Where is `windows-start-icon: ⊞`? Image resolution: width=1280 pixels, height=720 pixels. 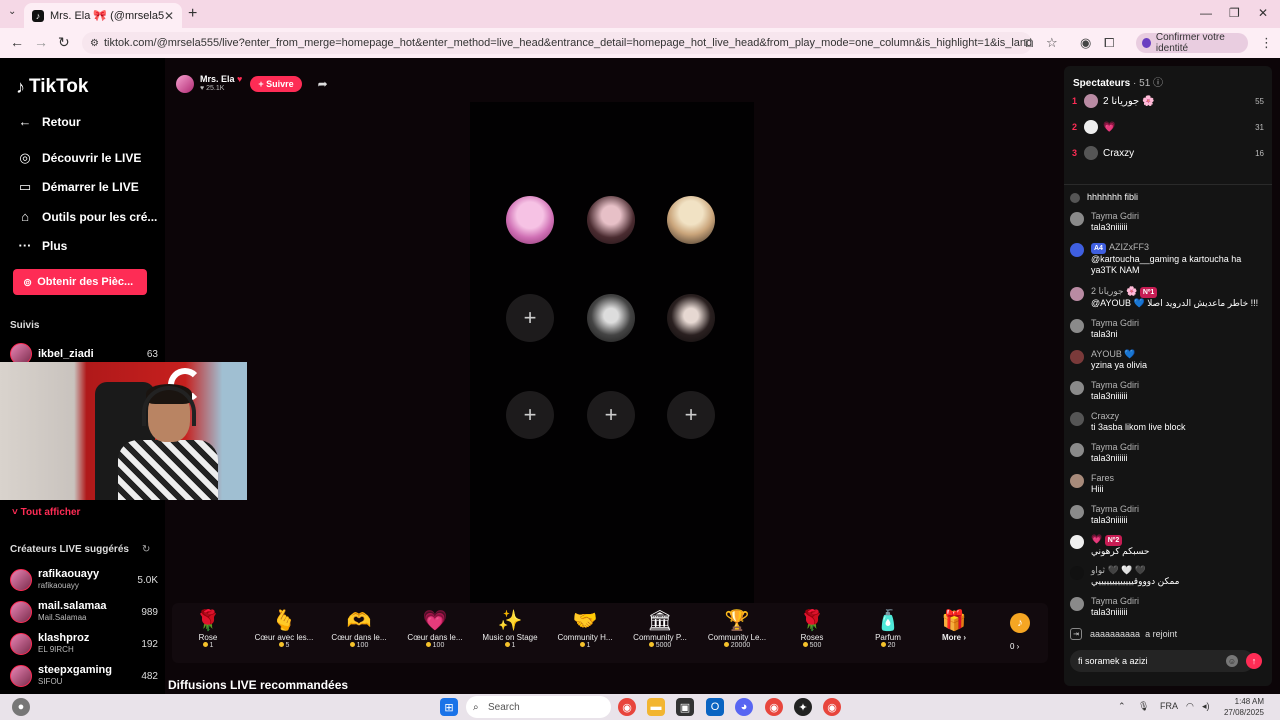 windows-start-icon: ⊞ is located at coordinates (449, 707).